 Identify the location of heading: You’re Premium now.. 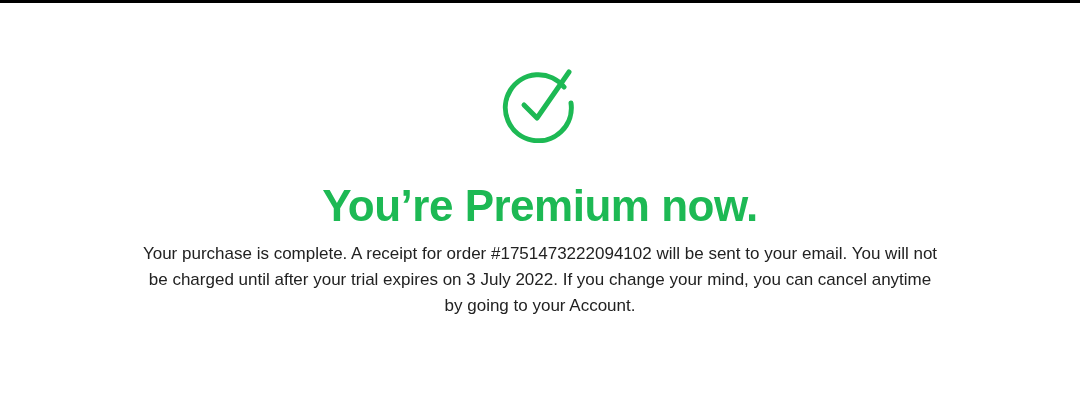
(540, 206).